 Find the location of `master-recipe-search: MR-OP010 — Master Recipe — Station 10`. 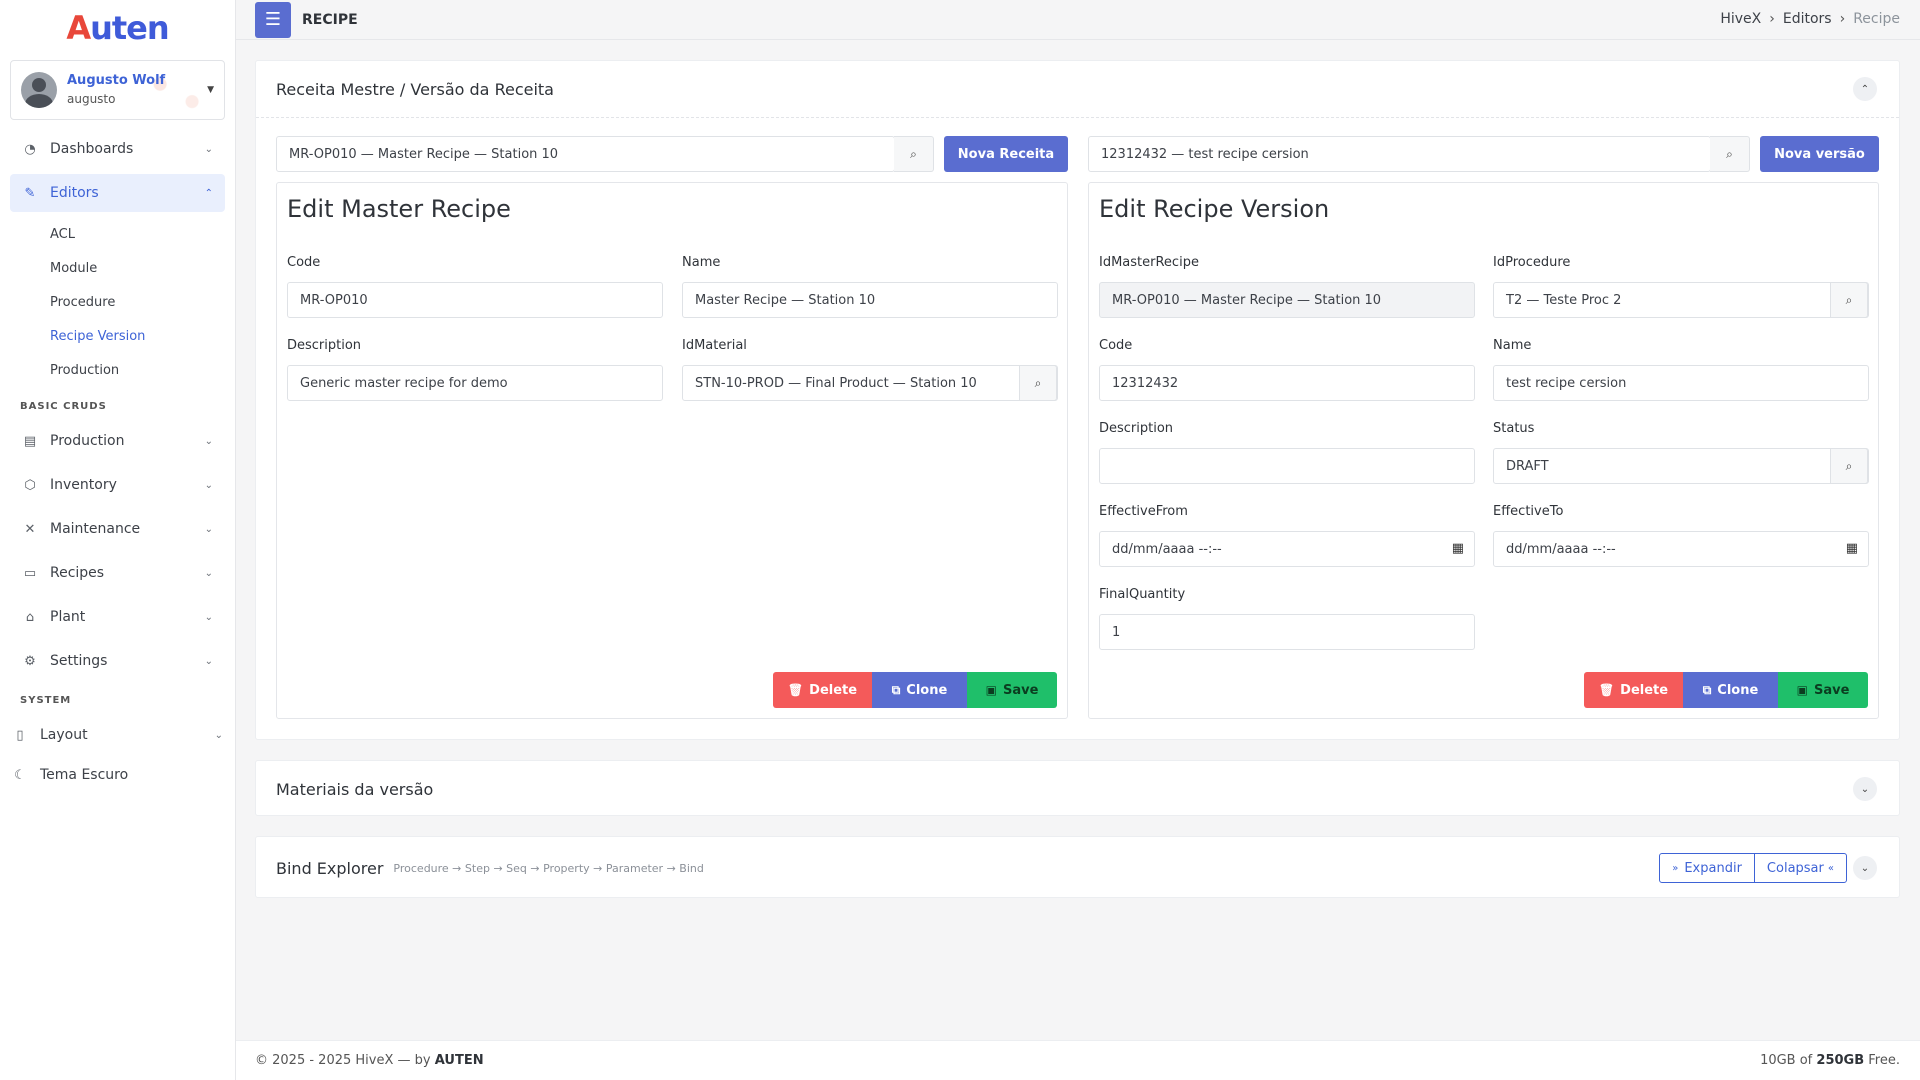

master-recipe-search: MR-OP010 — Master Recipe — Station 10 is located at coordinates (585, 154).